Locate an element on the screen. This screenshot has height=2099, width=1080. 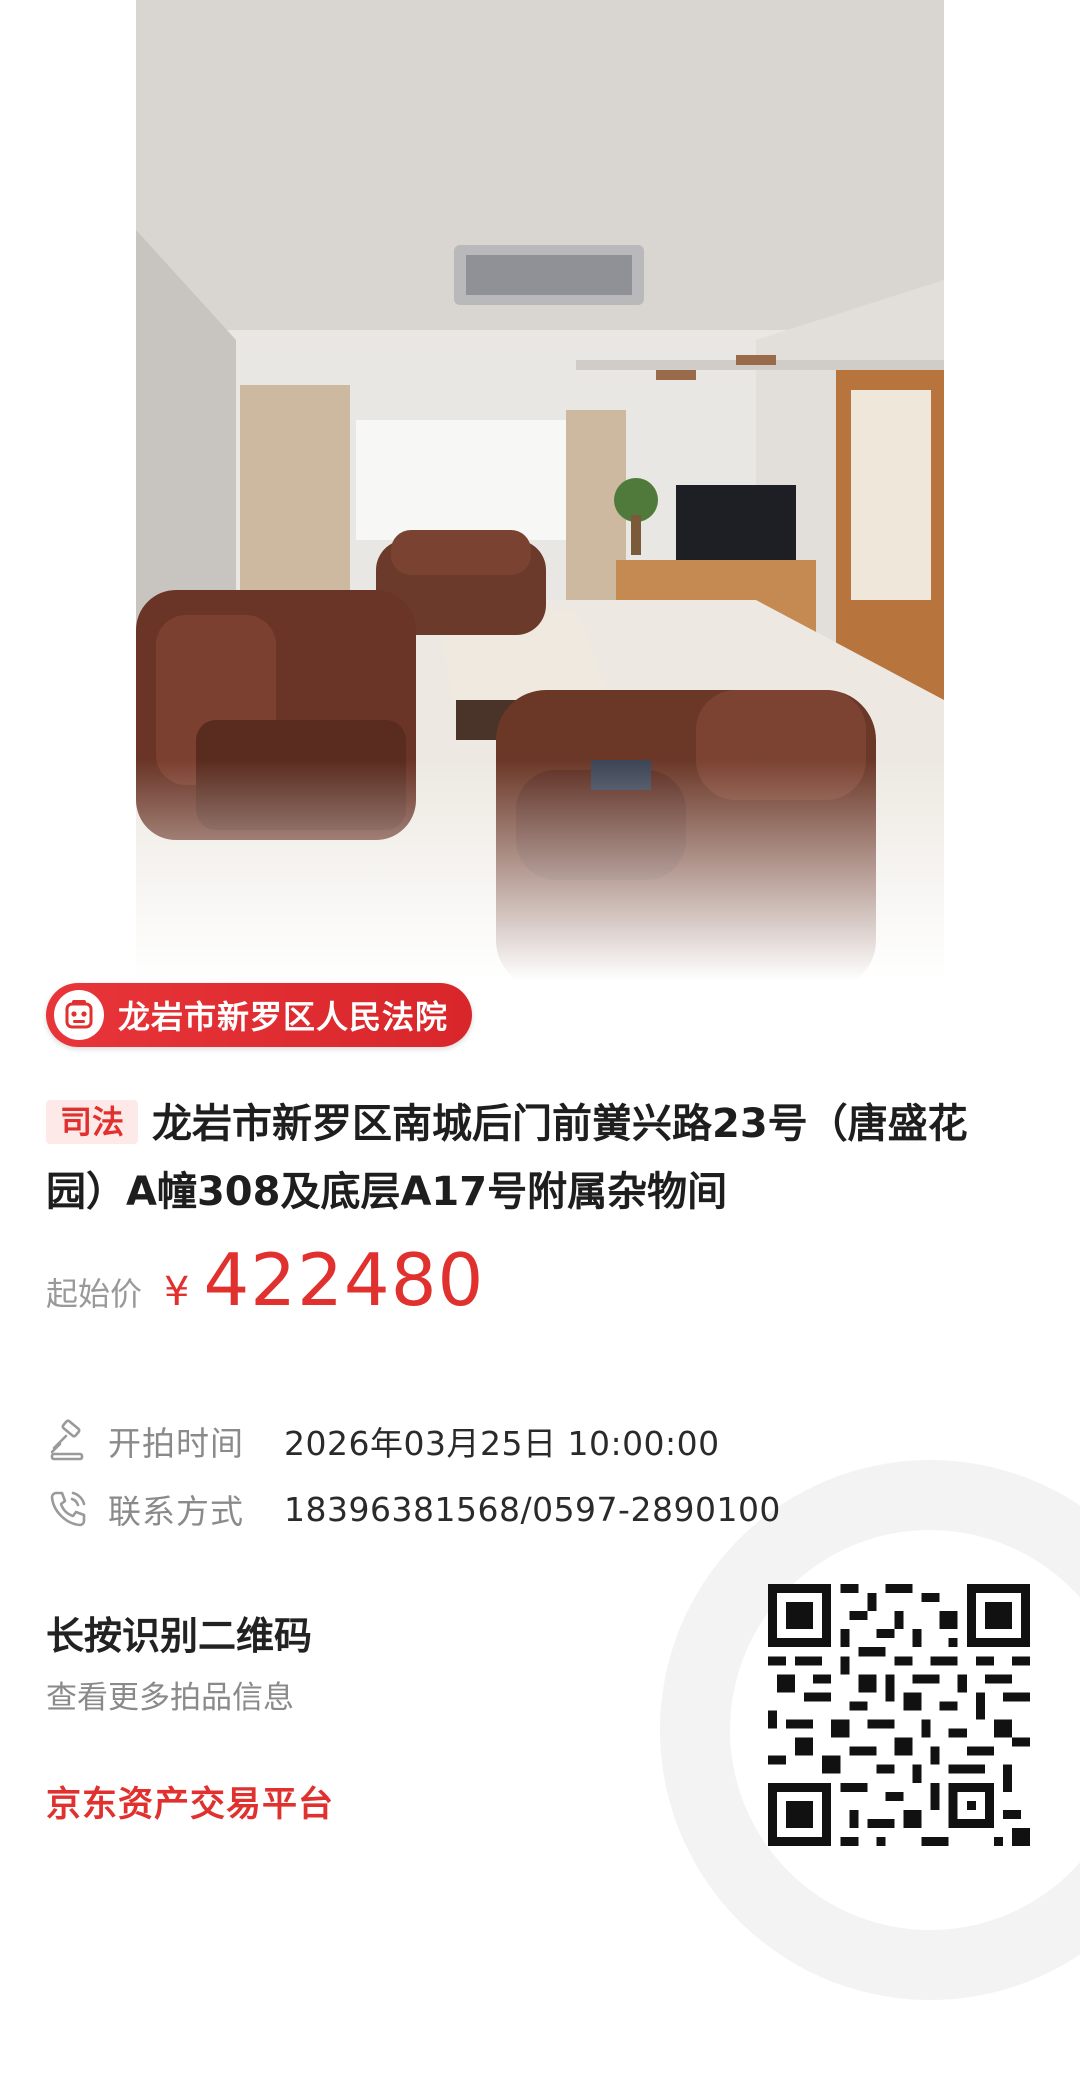
photo-fade-overlay is located at coordinates (540, 880).